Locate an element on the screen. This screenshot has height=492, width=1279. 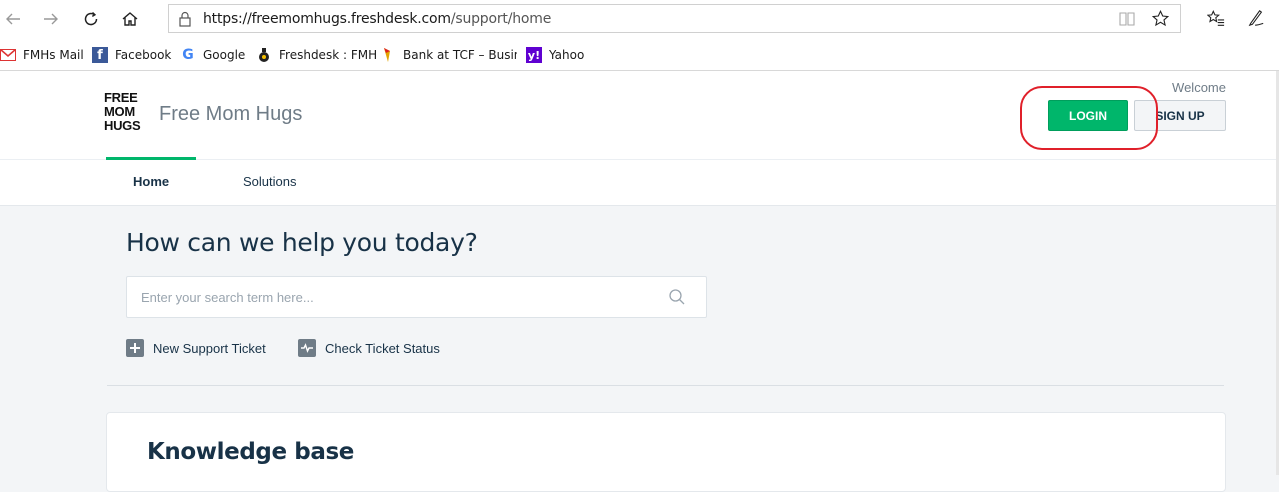
lock-icon is located at coordinates (185, 19).